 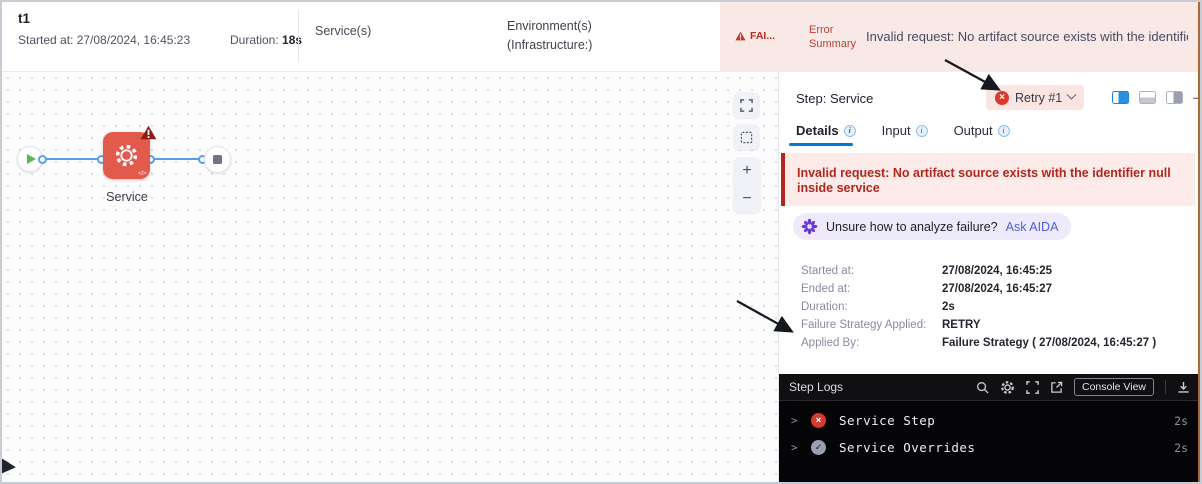 I want to click on chevron-down-icon, so click(x=1071, y=94).